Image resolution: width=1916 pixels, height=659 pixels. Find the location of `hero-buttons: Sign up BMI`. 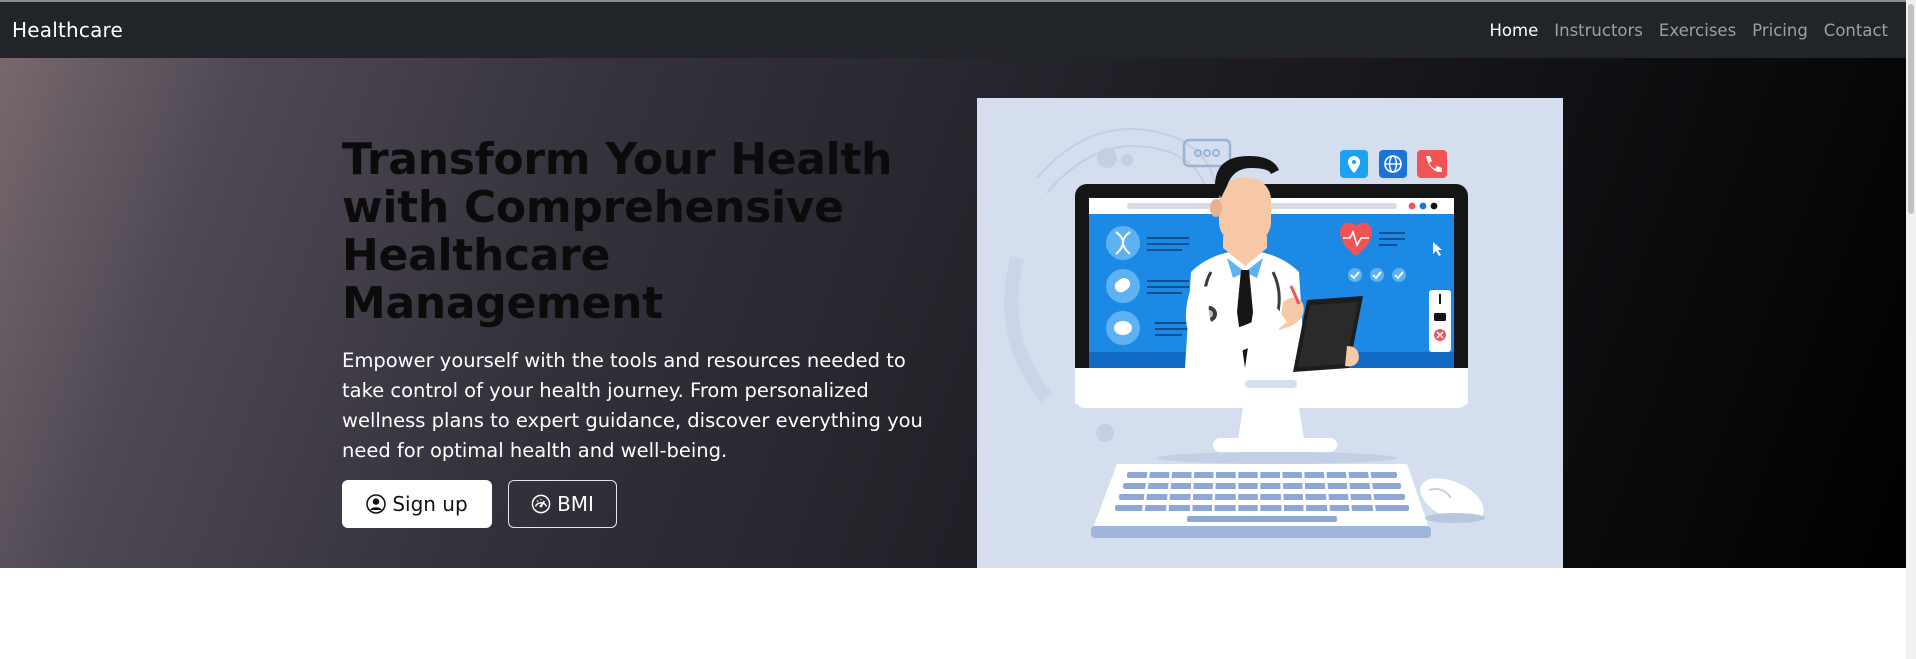

hero-buttons: Sign up BMI is located at coordinates (479, 504).